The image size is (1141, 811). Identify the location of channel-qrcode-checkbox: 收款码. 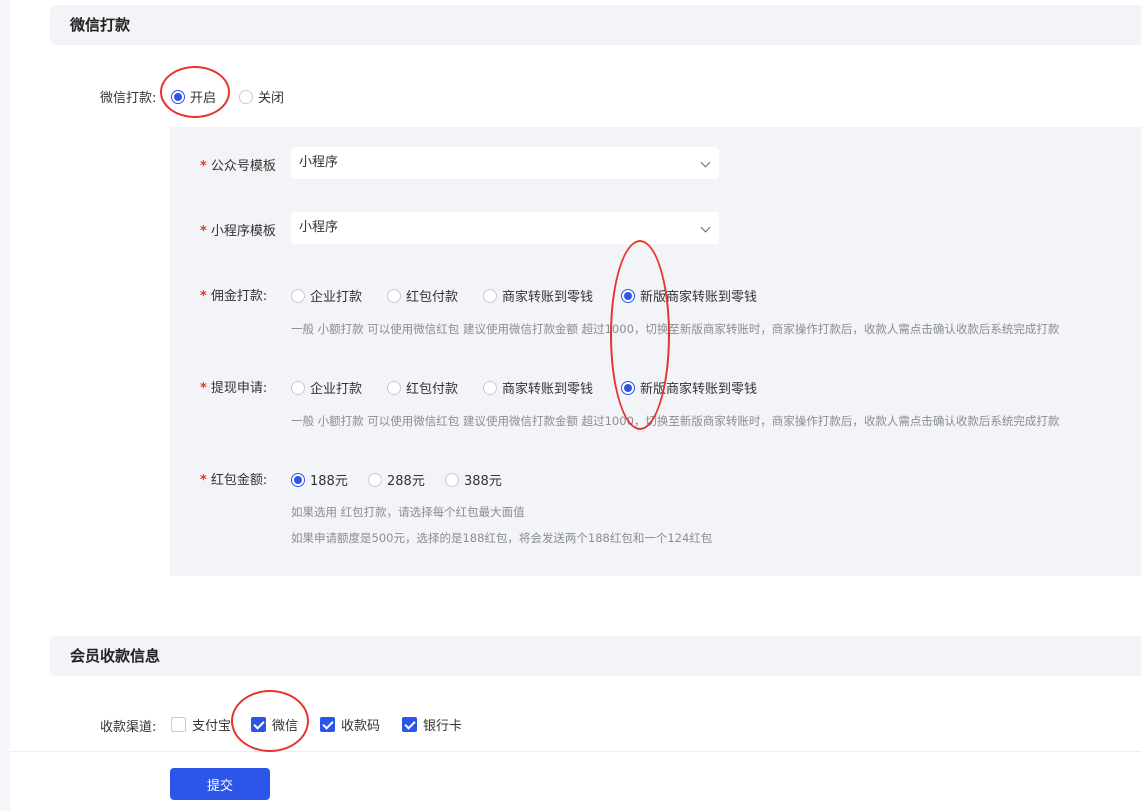
(350, 724).